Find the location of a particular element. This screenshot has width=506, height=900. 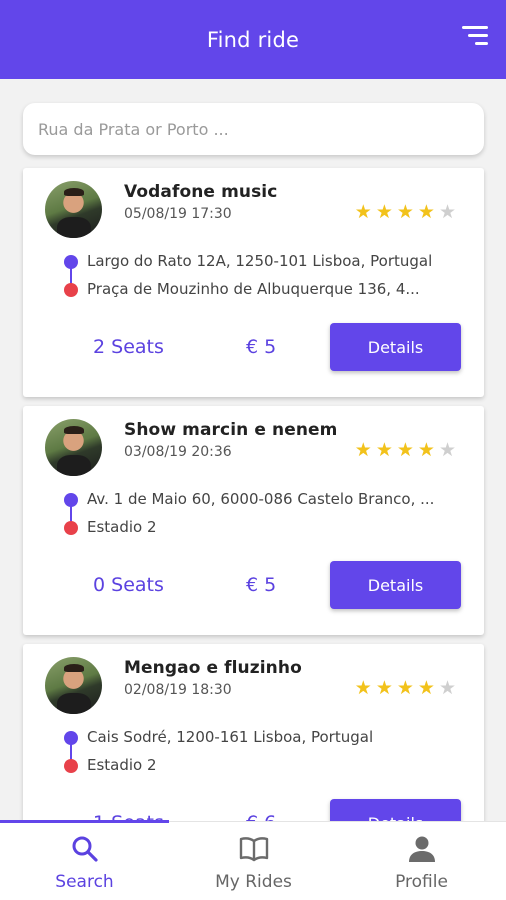

ride-title: Show marcin e nenem is located at coordinates (231, 430).